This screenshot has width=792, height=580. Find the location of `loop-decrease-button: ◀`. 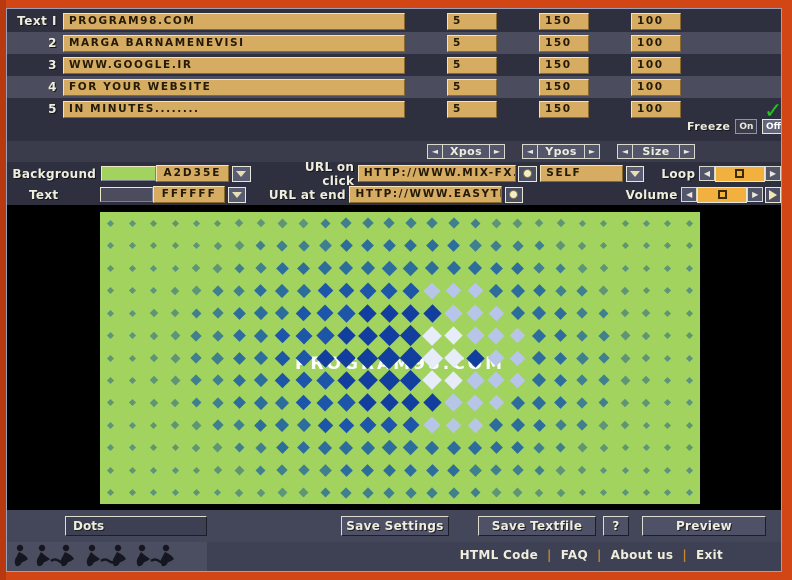

loop-decrease-button: ◀ is located at coordinates (706, 173).